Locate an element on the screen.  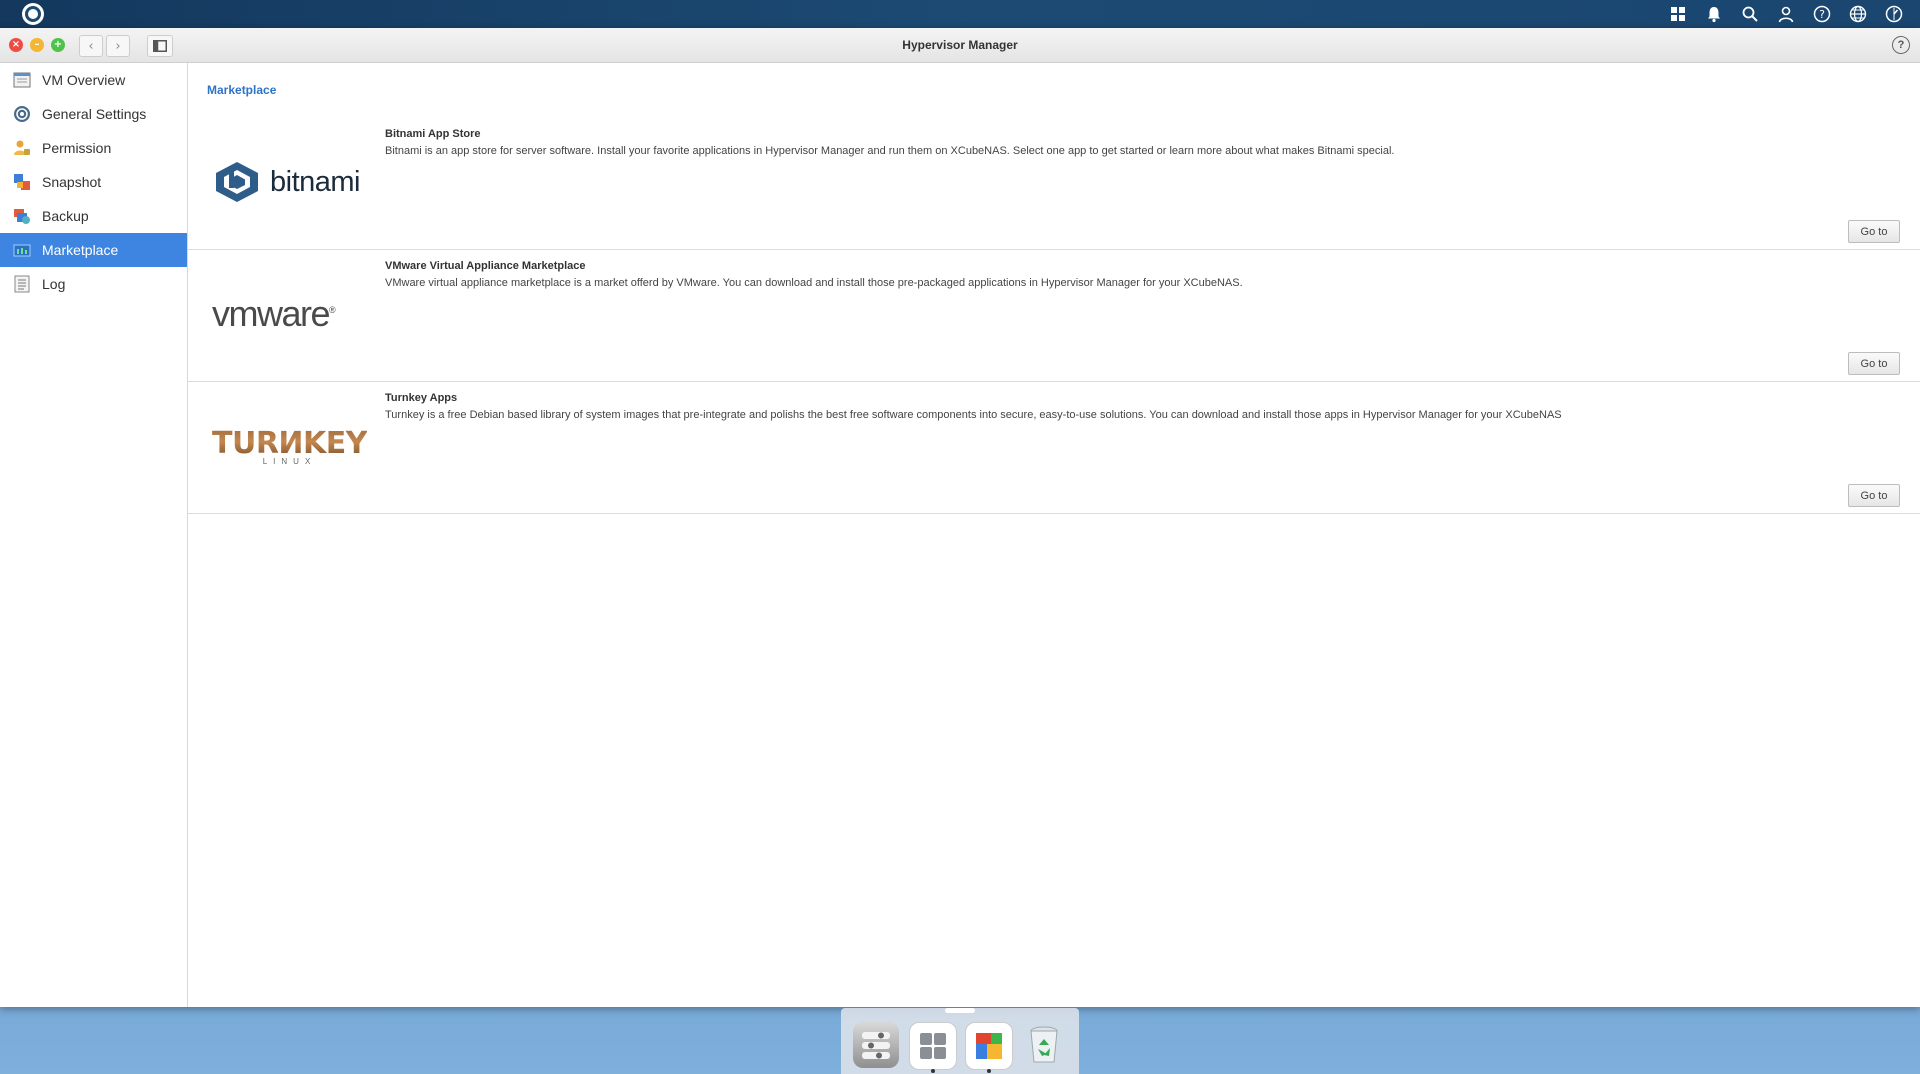
recycle-bin-icon is located at coordinates (1044, 1045).